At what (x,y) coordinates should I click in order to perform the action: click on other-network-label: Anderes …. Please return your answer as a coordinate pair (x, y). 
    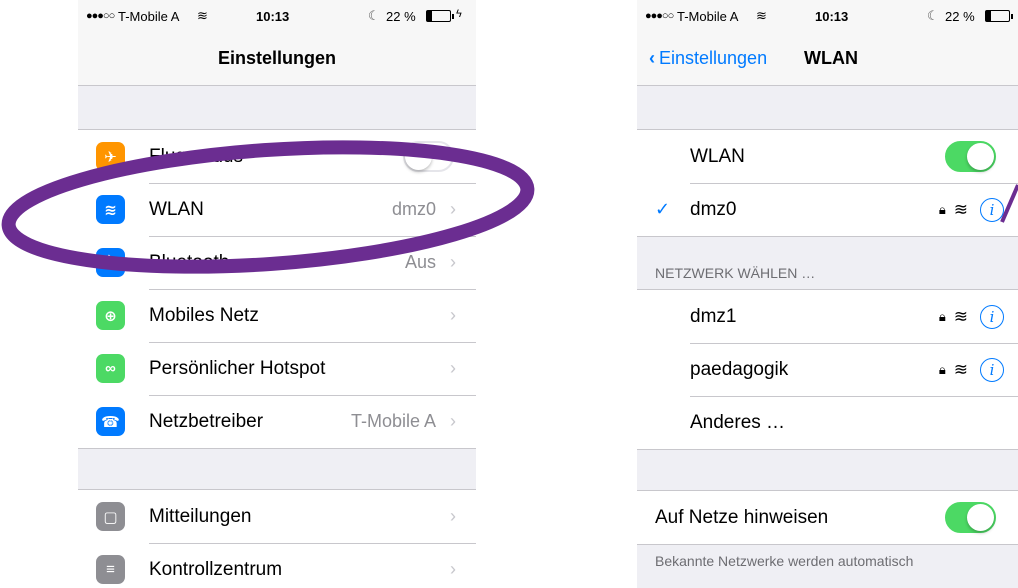
    Looking at the image, I should click on (738, 422).